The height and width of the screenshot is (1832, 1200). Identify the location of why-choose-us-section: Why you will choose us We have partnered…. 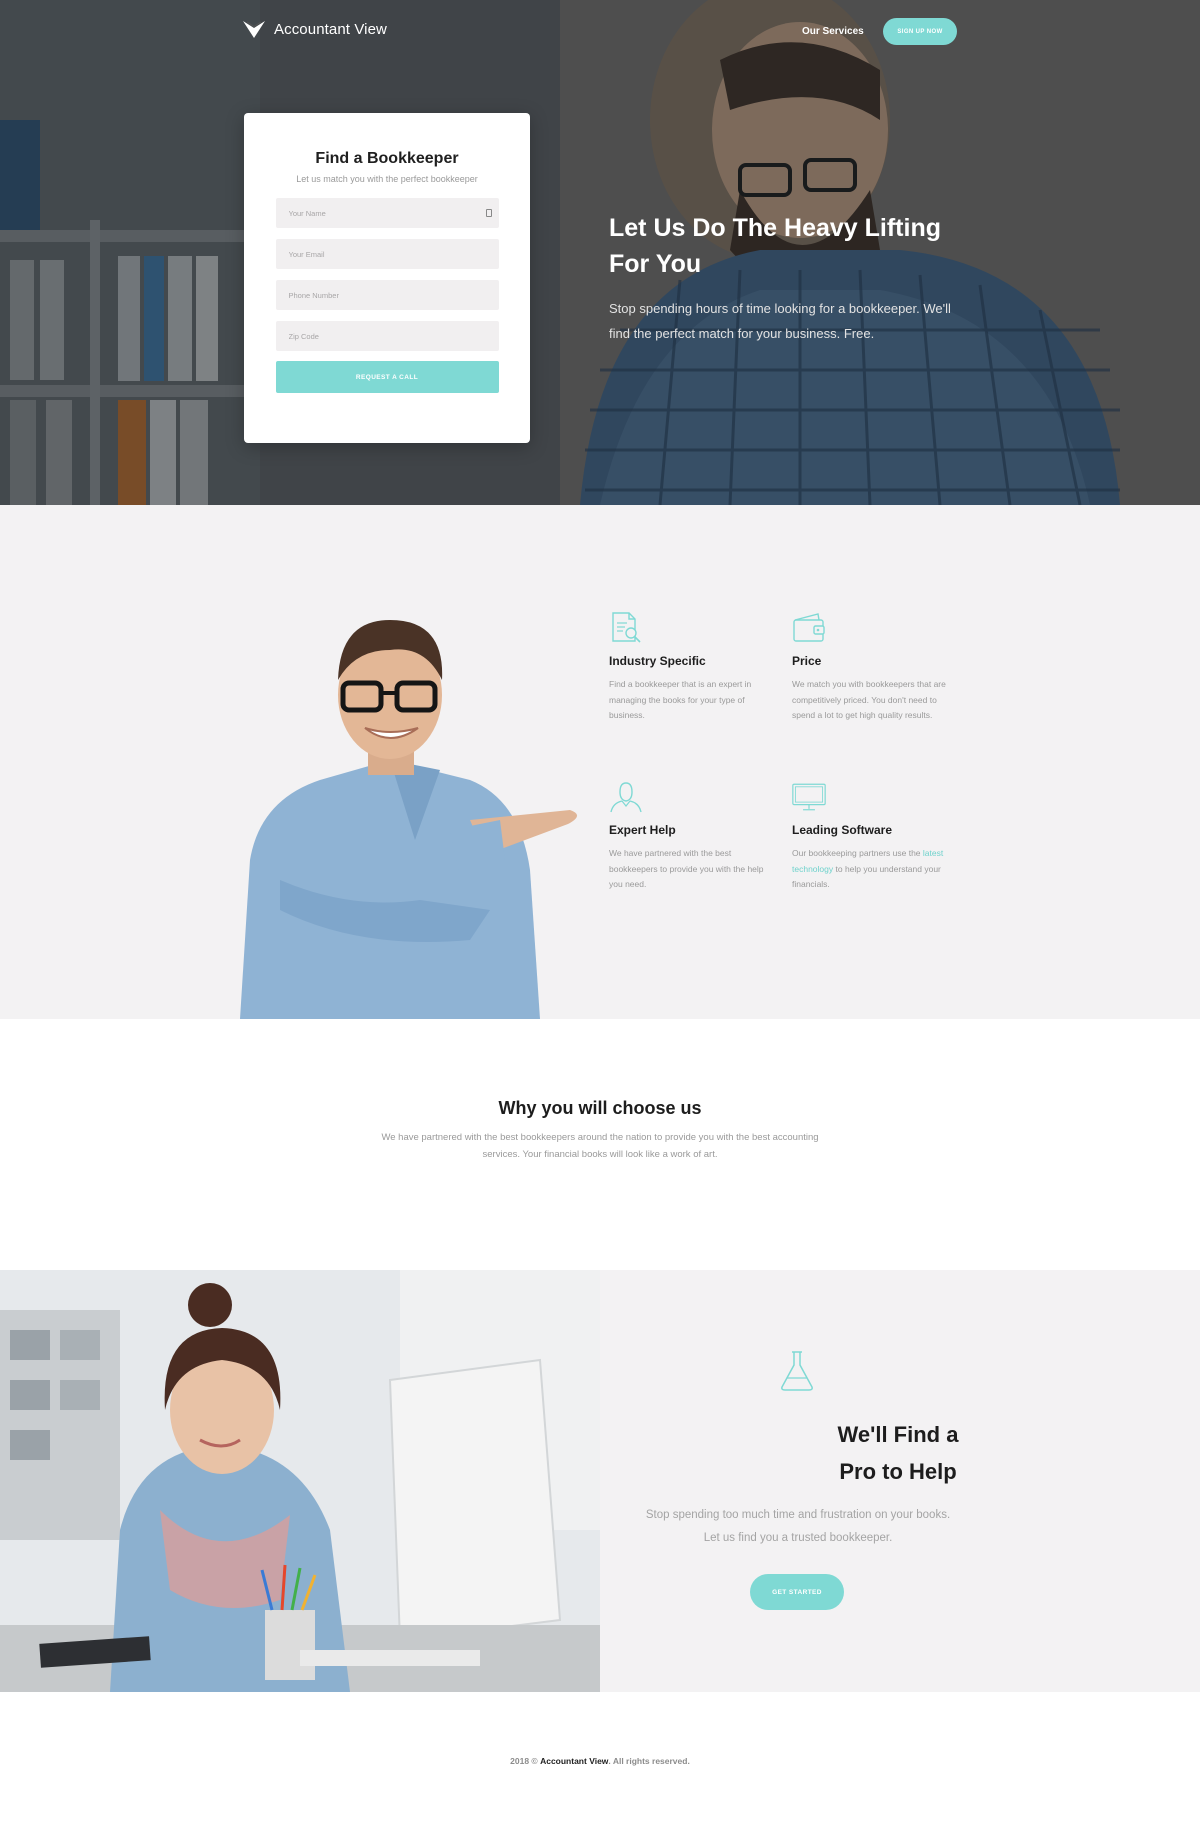
(600, 1144).